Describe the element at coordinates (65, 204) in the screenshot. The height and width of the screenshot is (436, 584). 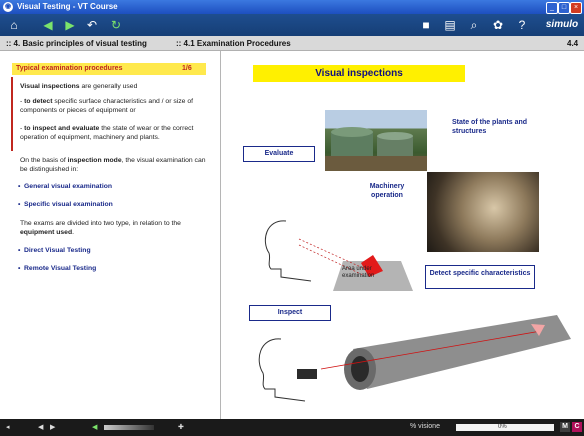
I see `link-specific-visual-examination: Specific visual examination` at that location.